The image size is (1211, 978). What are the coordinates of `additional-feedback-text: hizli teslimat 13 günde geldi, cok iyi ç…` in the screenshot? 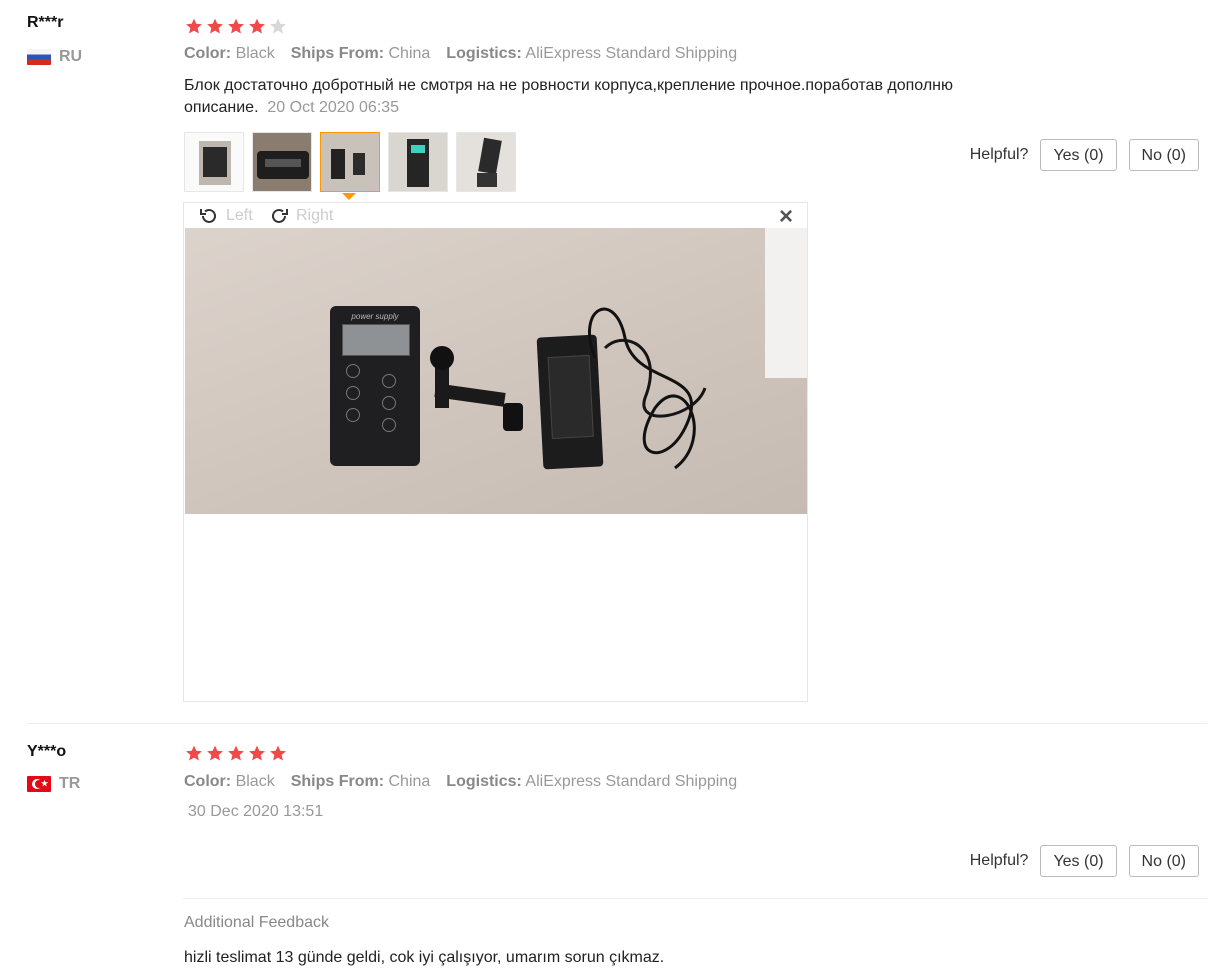 It's located at (424, 957).